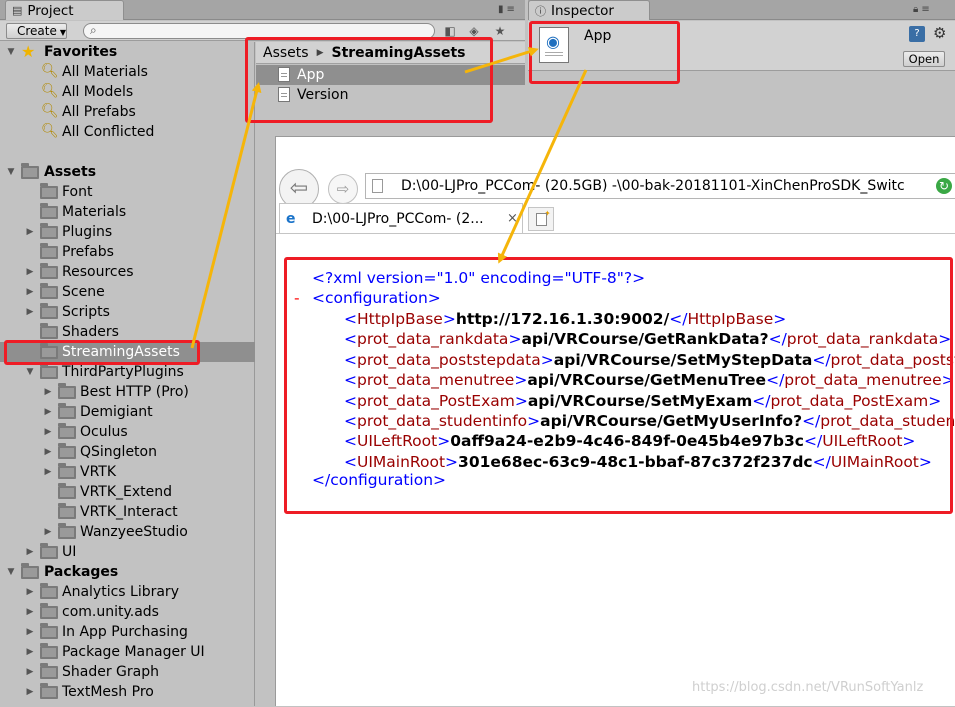  Describe the element at coordinates (127, 552) in the screenshot. I see `tree-item-folder: ▶ UI` at that location.